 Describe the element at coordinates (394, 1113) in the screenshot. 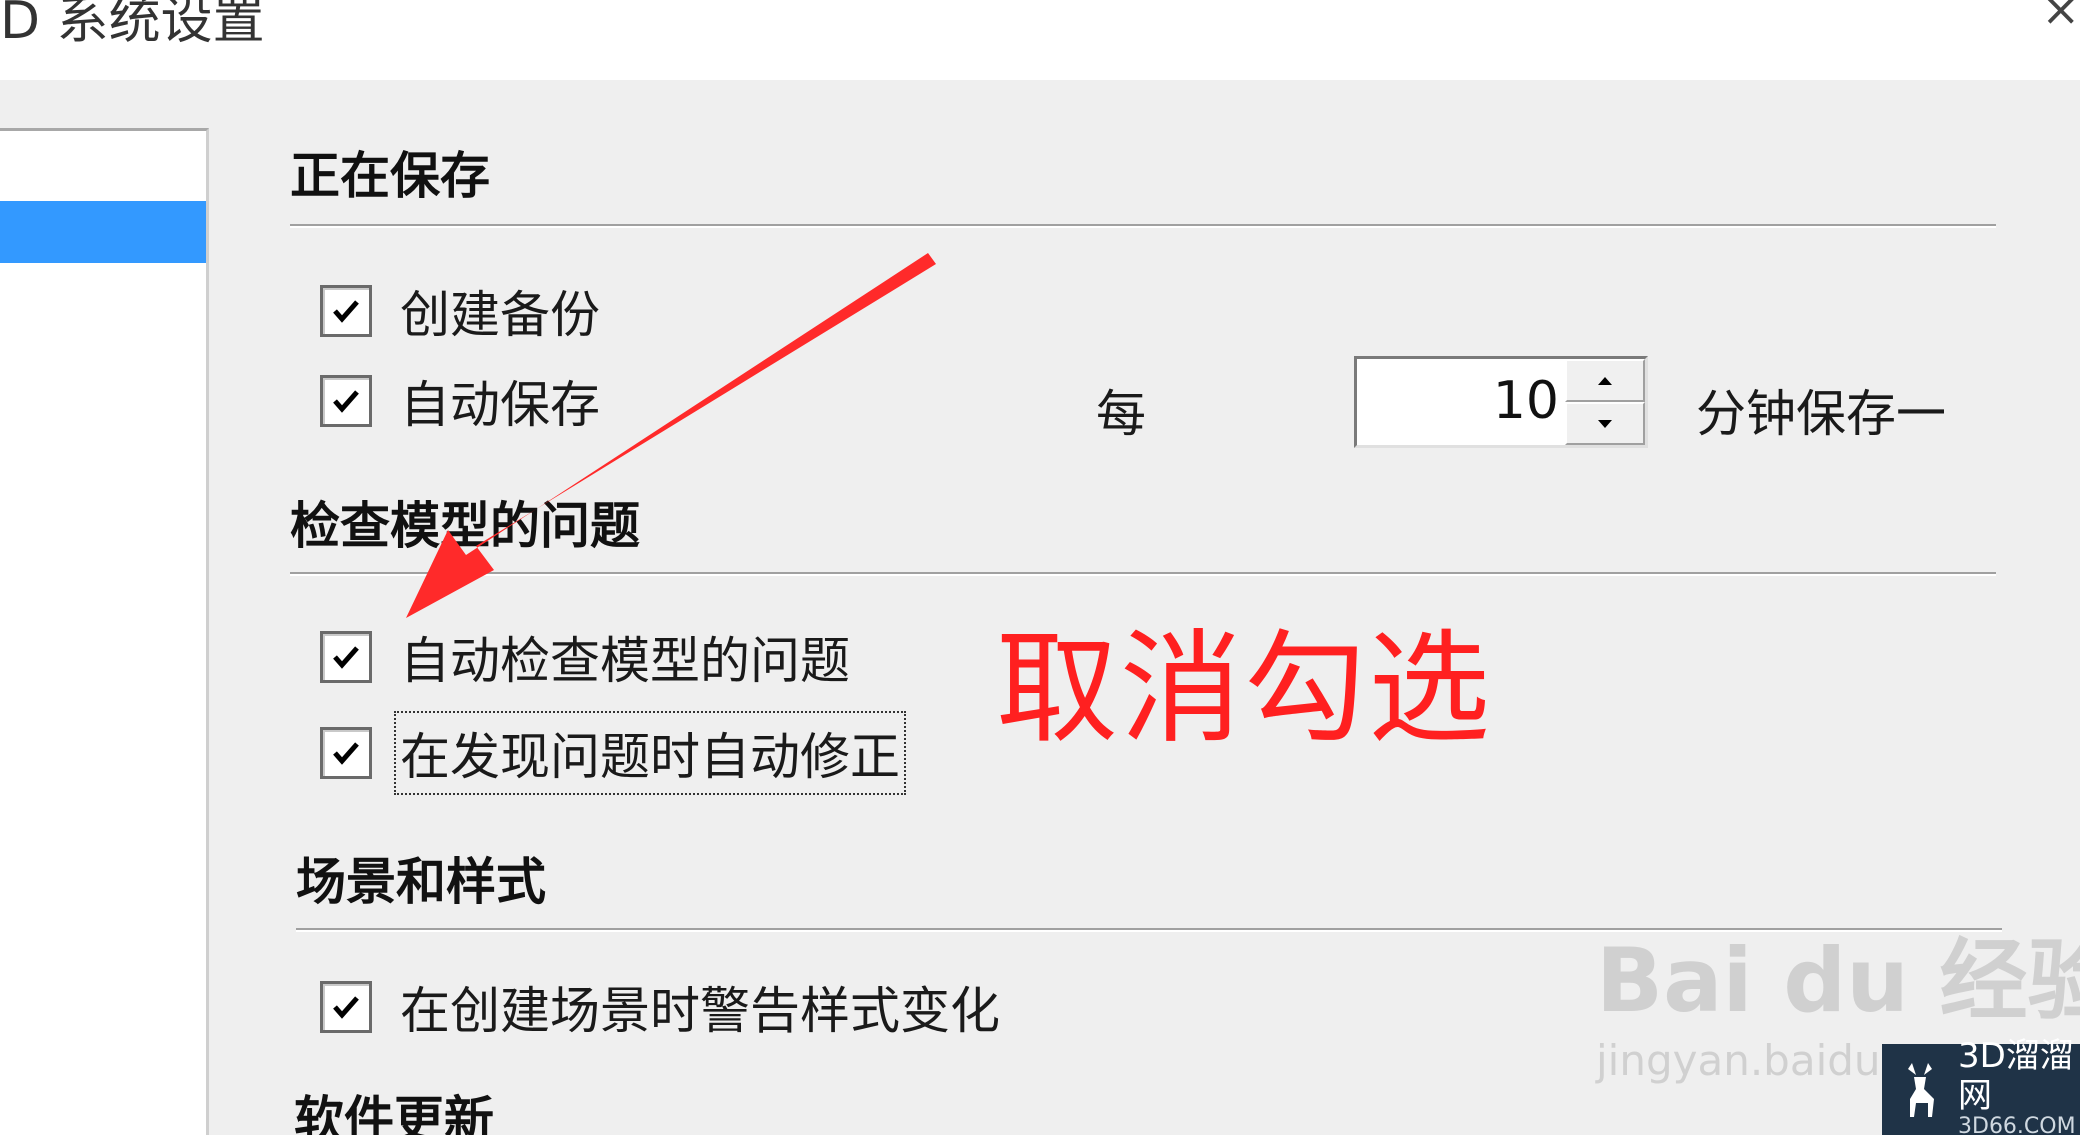

I see `section-title-software-update: 软件更新` at that location.